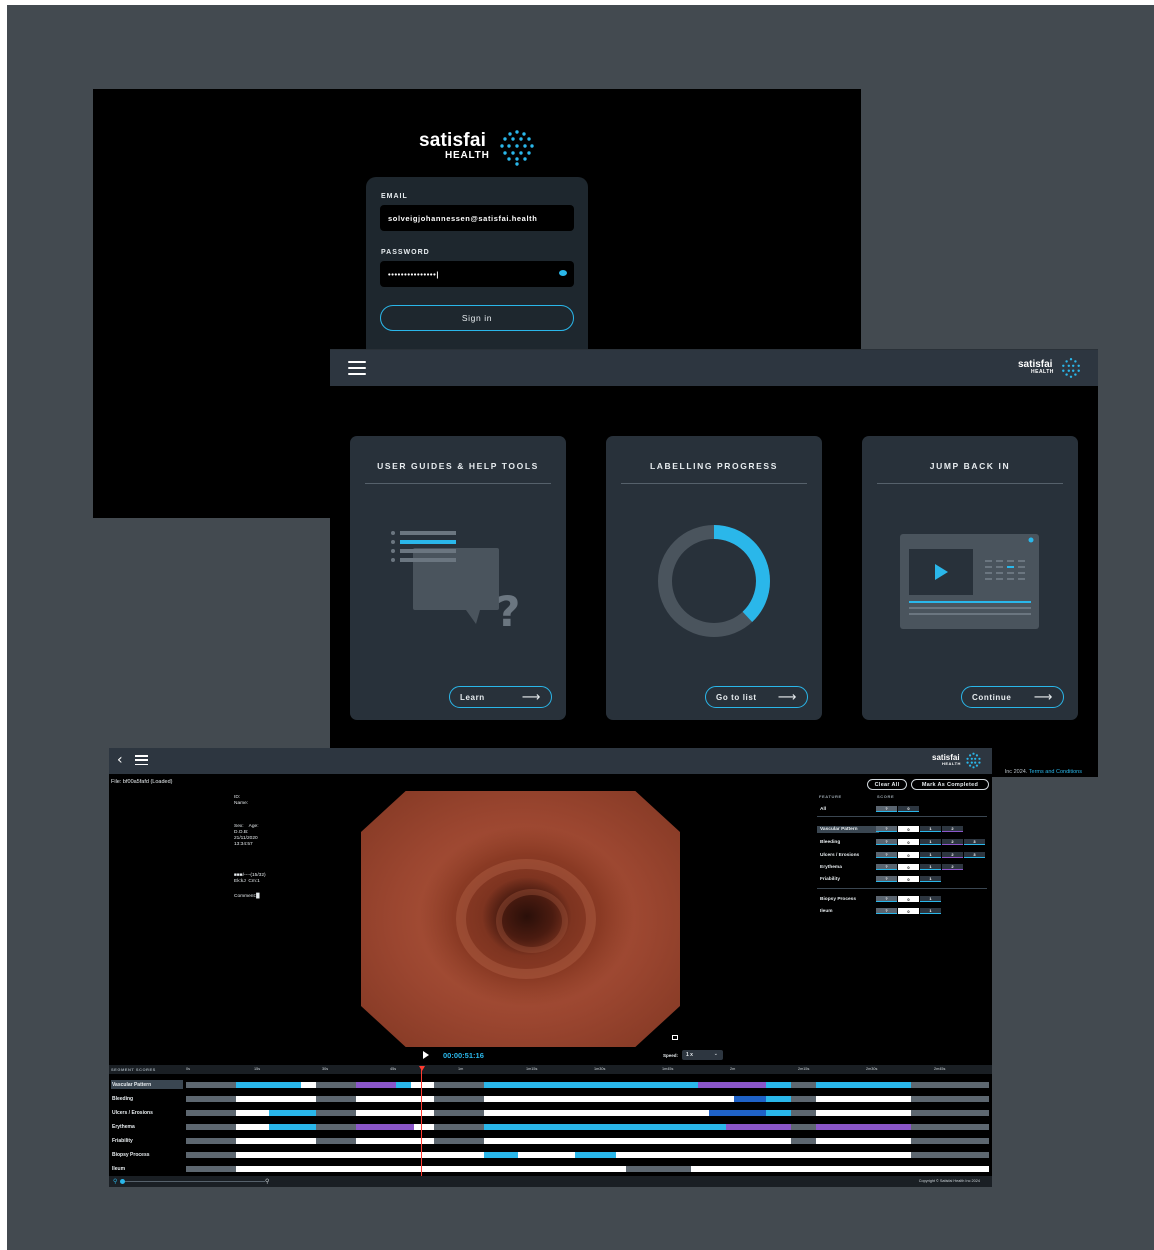  What do you see at coordinates (477, 274) in the screenshot?
I see `password-field: •••••••••••••••|` at bounding box center [477, 274].